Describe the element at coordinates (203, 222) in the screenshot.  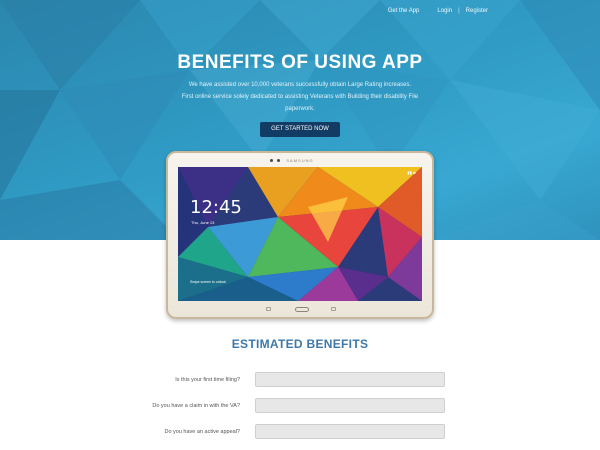
I see `lockscreen-date: Thu, June 13` at that location.